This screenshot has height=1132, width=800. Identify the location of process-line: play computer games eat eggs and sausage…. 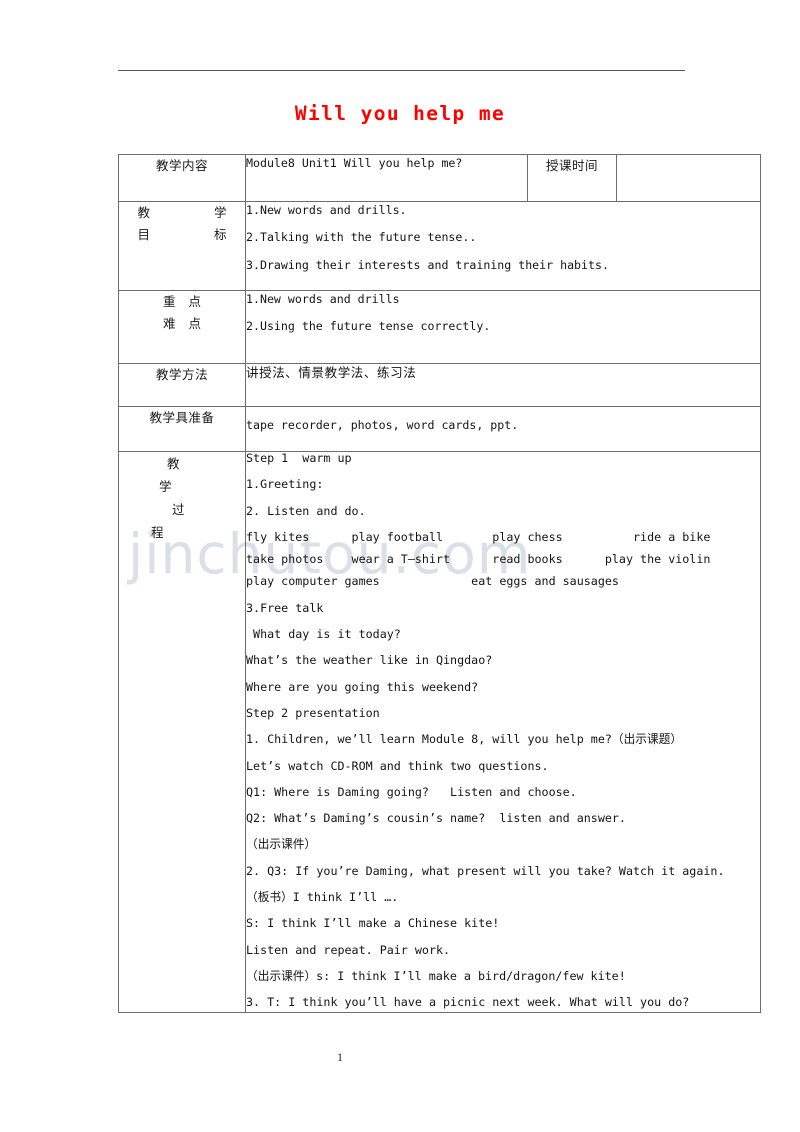
(432, 581).